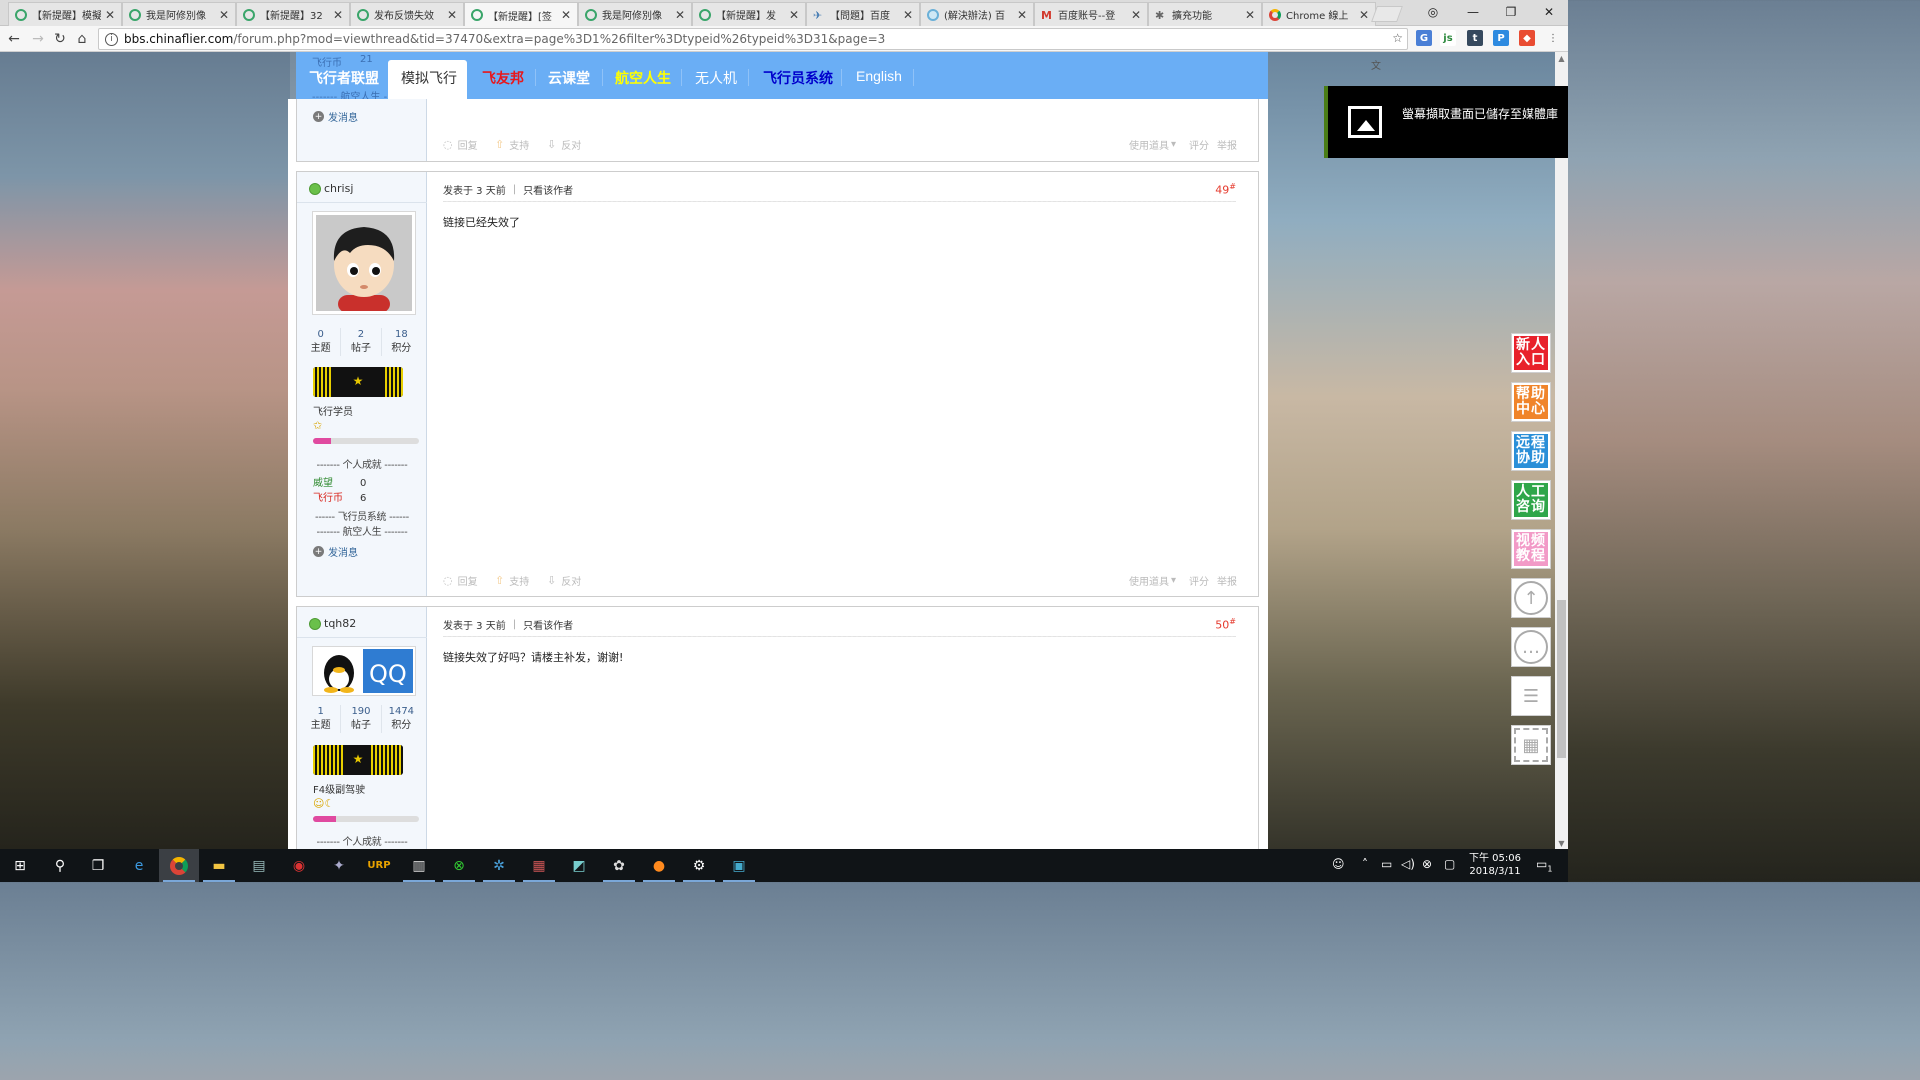 This screenshot has height=1080, width=1920. What do you see at coordinates (1495, 865) in the screenshot?
I see `system-clock: 下午 05:06 2018/3/11` at bounding box center [1495, 865].